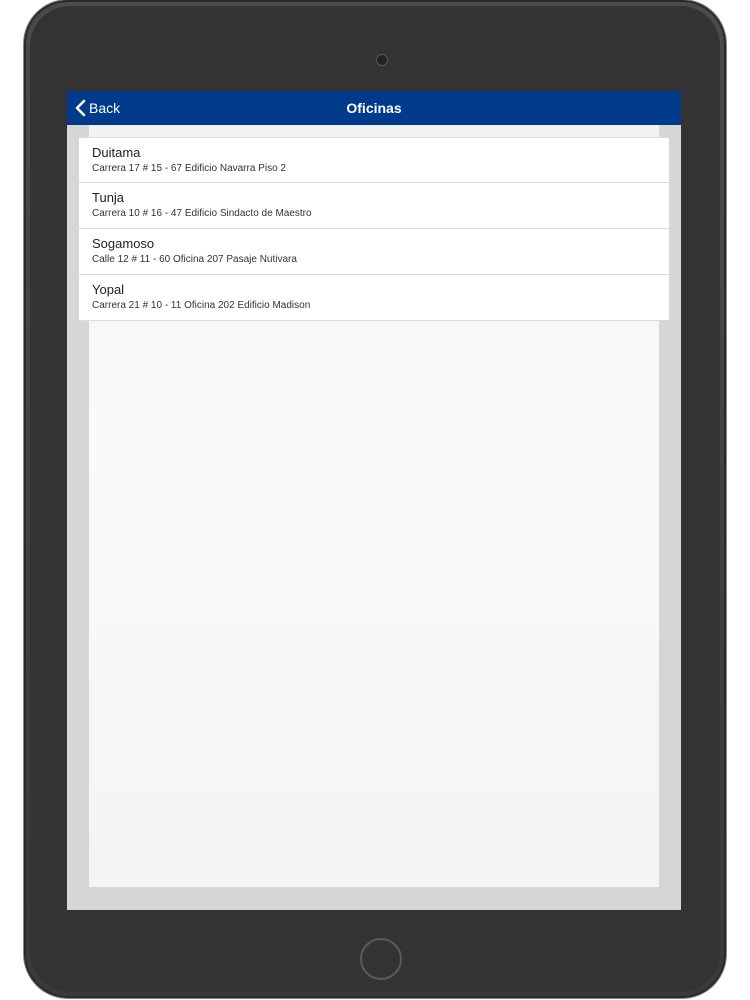 This screenshot has width=750, height=1000. I want to click on navigation-bar: Back Oficinas, so click(374, 108).